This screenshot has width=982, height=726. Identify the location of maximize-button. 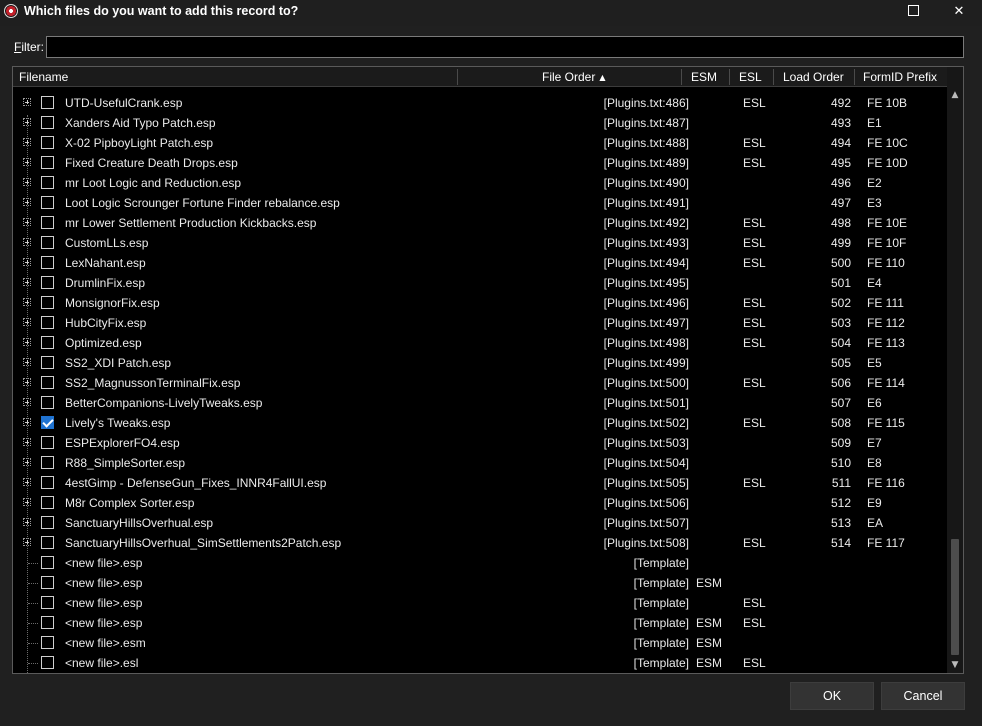
(913, 13).